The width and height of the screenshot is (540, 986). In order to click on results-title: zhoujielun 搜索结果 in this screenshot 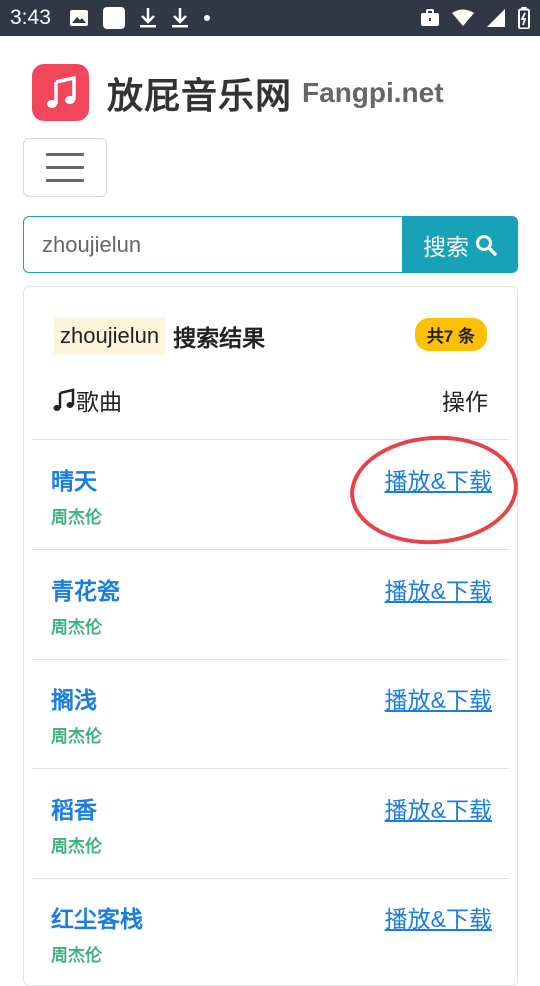, I will do `click(159, 336)`.